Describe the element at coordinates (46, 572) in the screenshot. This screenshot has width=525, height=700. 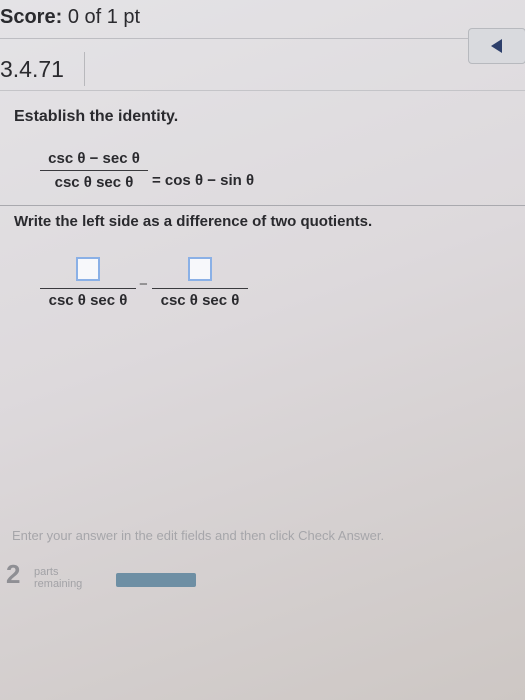
I see `parts-word: parts` at that location.